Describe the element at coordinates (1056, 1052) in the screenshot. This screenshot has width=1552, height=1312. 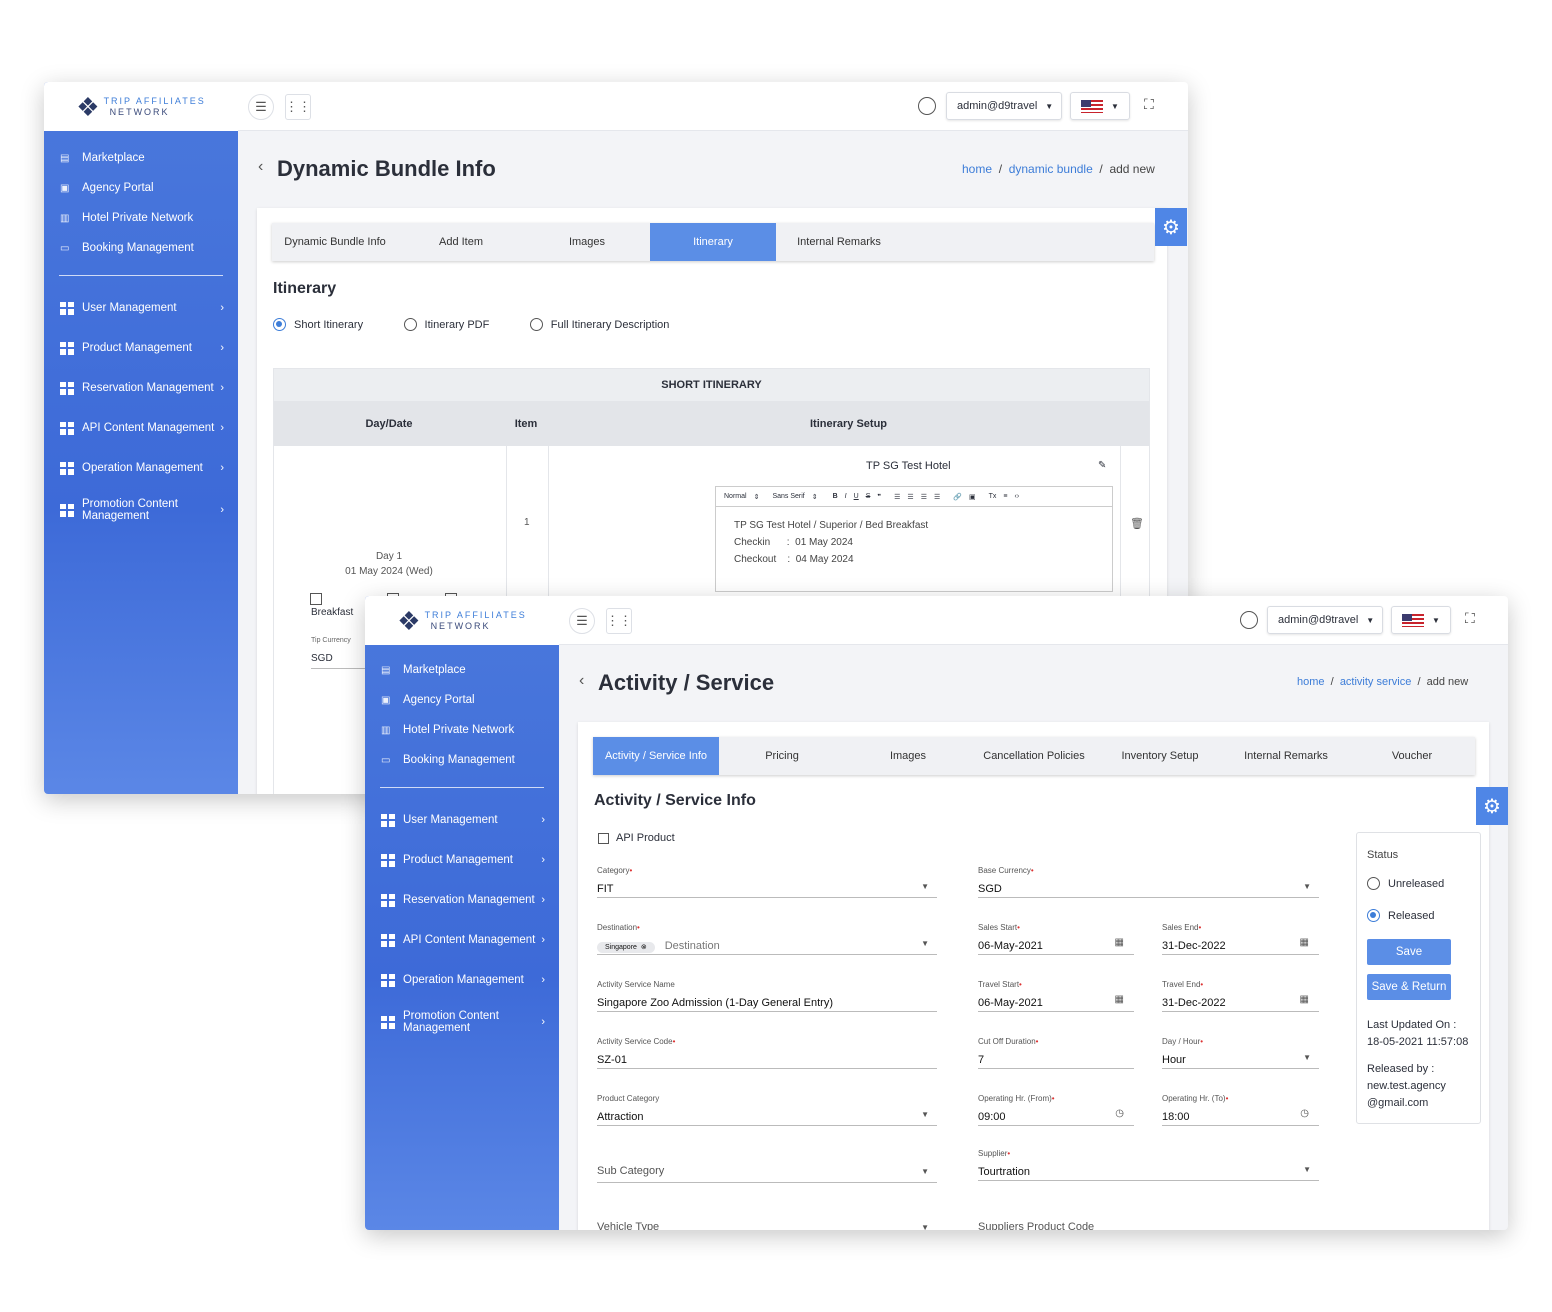
I see `cut-off-duration-field: Cut Off Duration• 7` at that location.